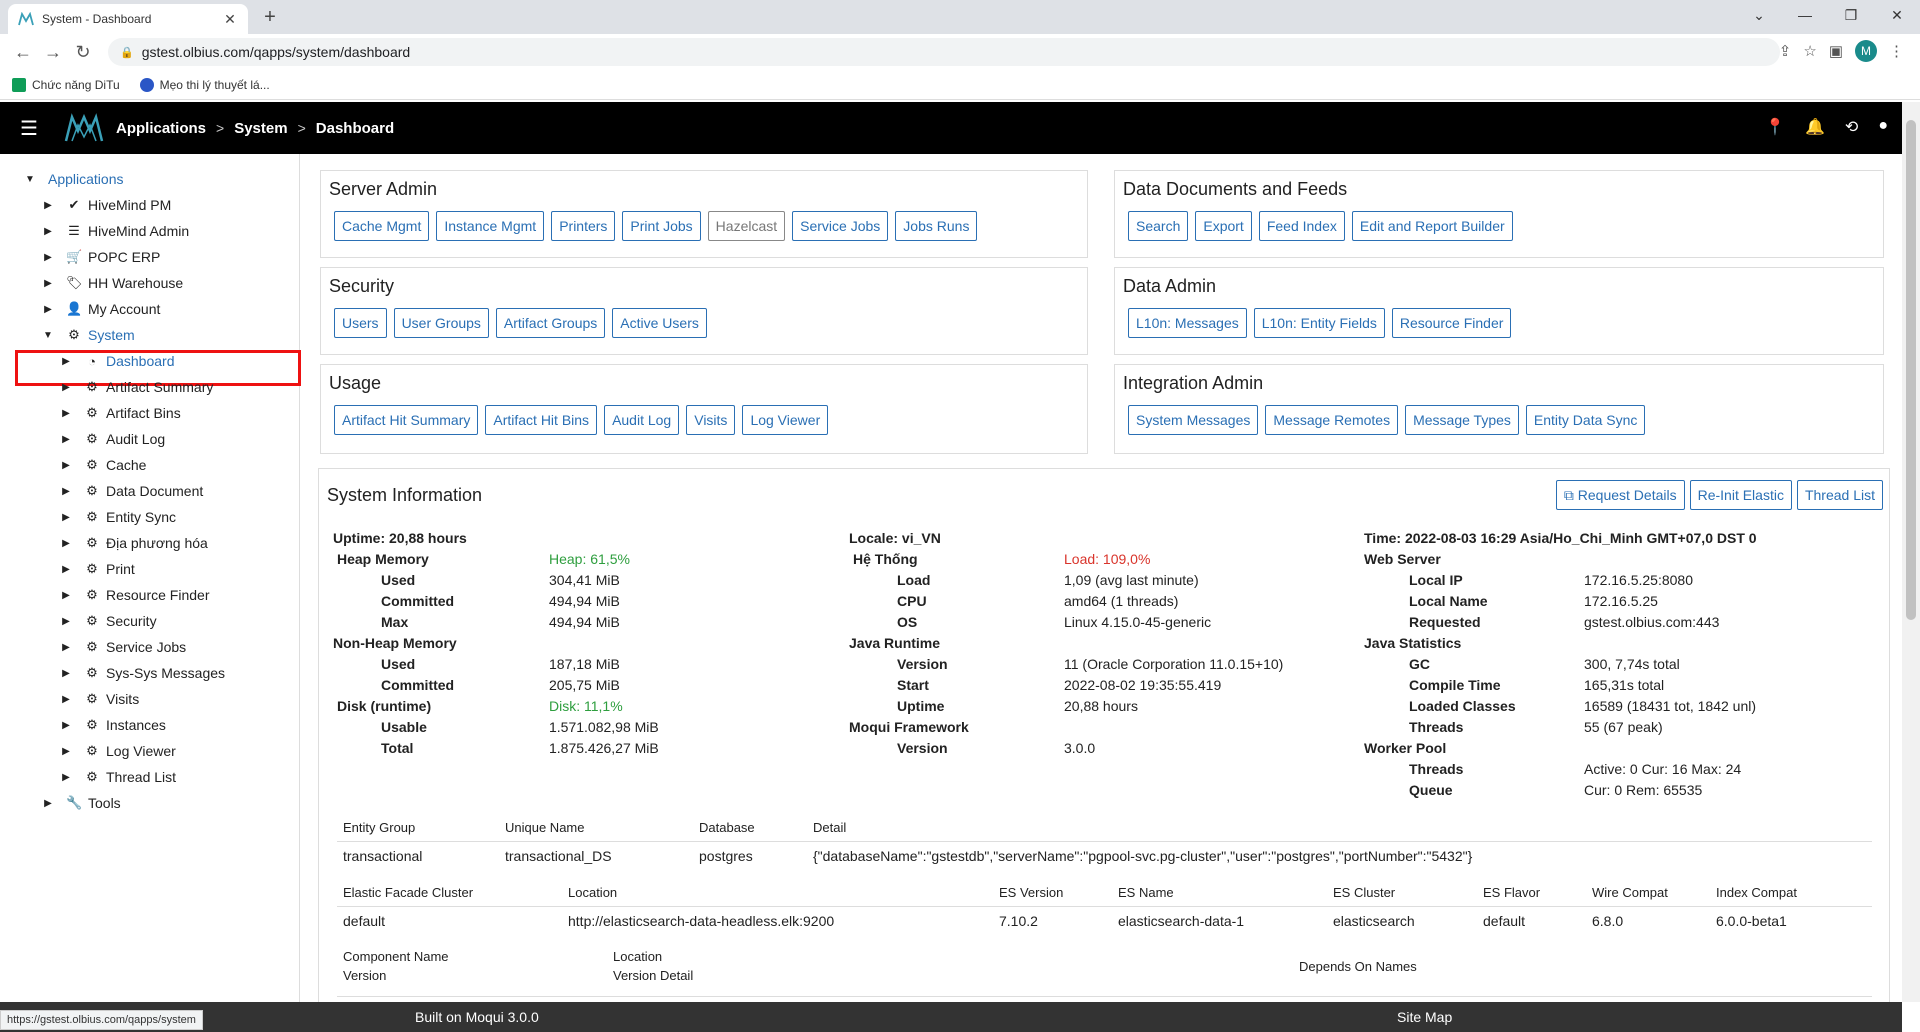 Image resolution: width=1920 pixels, height=1032 pixels. What do you see at coordinates (1424, 1017) in the screenshot?
I see `site-map-link: Site Map` at bounding box center [1424, 1017].